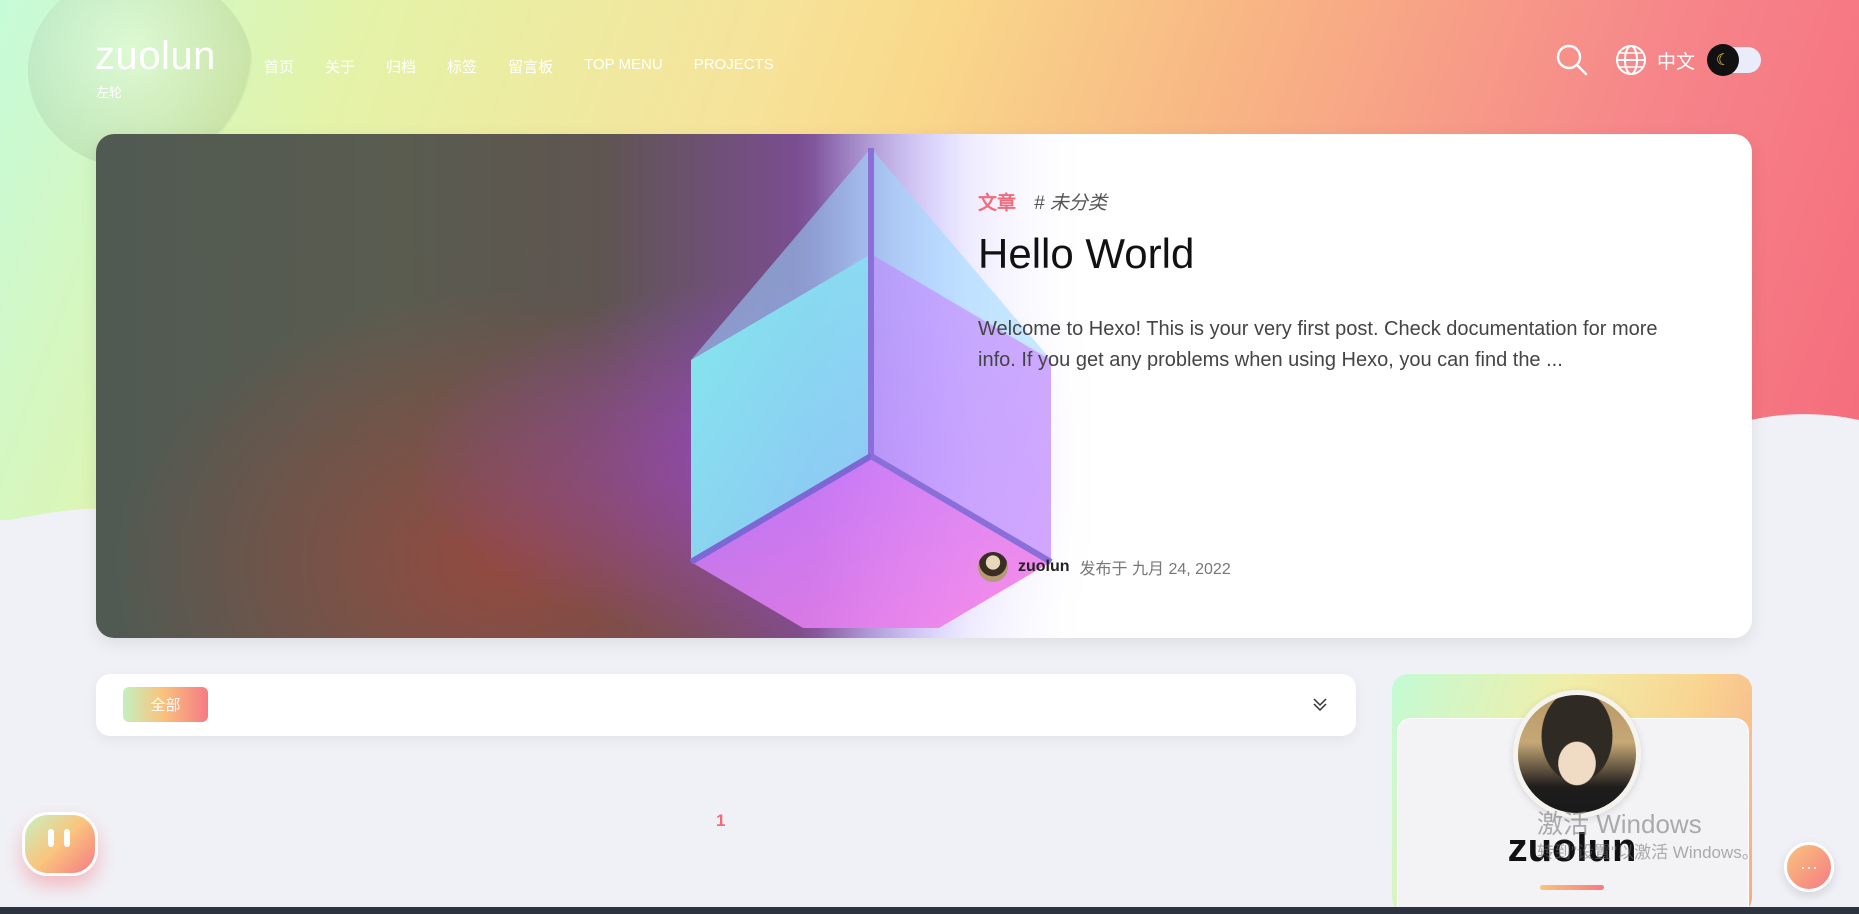 The image size is (1859, 914). Describe the element at coordinates (51, 838) in the screenshot. I see `mascot-eye-left` at that location.